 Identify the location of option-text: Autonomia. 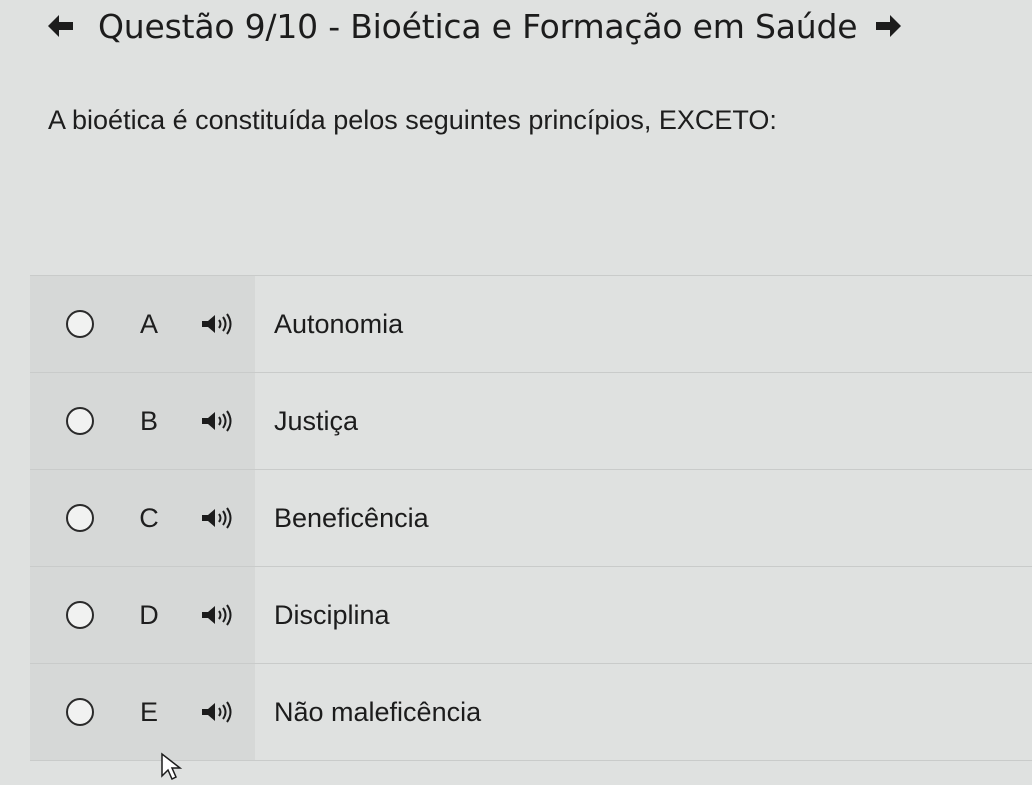
(339, 323).